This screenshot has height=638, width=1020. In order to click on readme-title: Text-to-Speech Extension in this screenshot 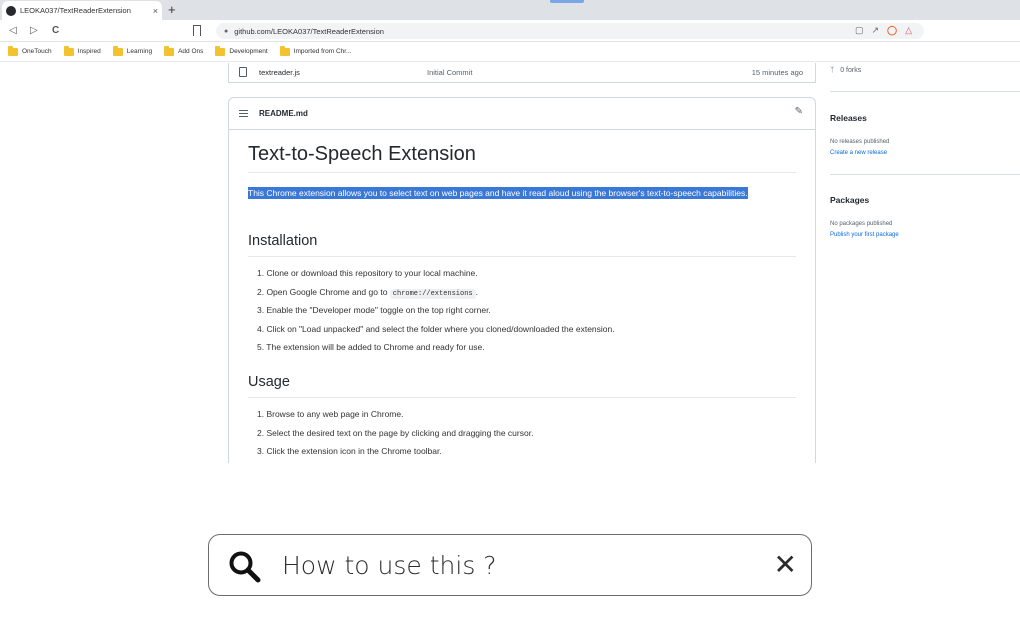, I will do `click(362, 154)`.